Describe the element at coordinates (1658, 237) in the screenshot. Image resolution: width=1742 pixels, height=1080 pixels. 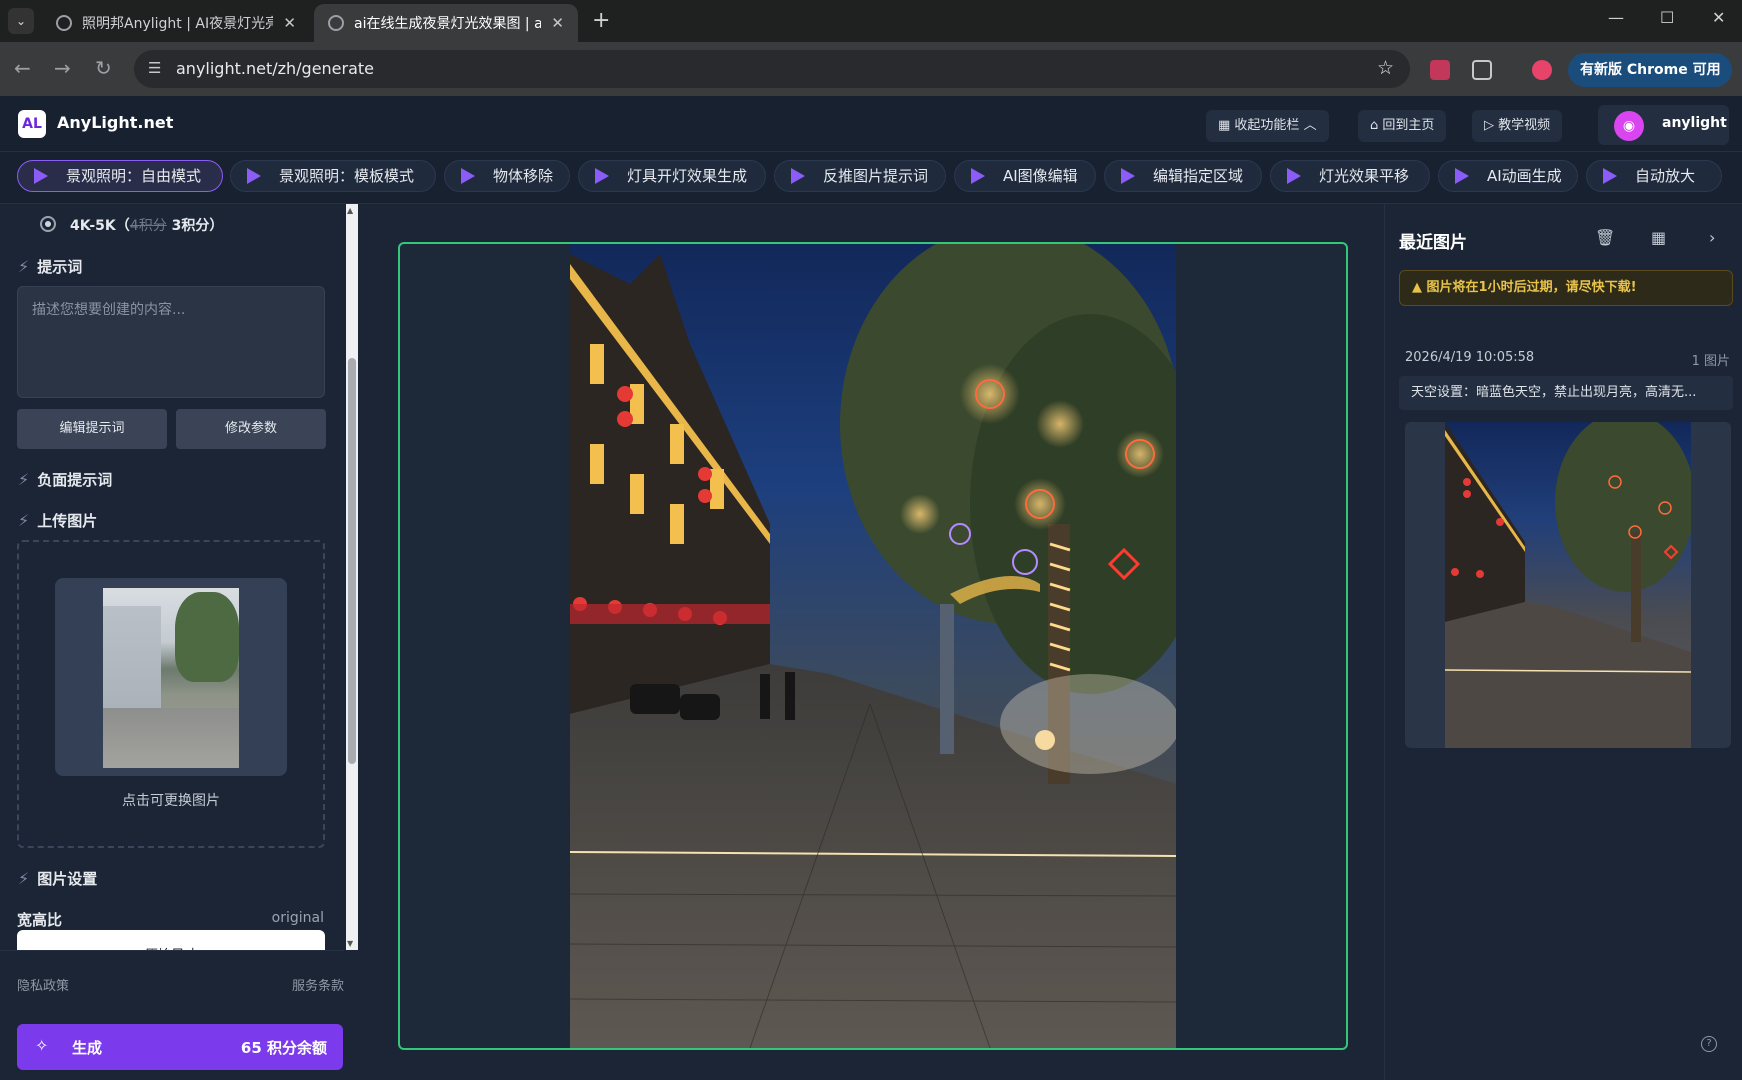
I see `grid-view-icon: ▦` at that location.